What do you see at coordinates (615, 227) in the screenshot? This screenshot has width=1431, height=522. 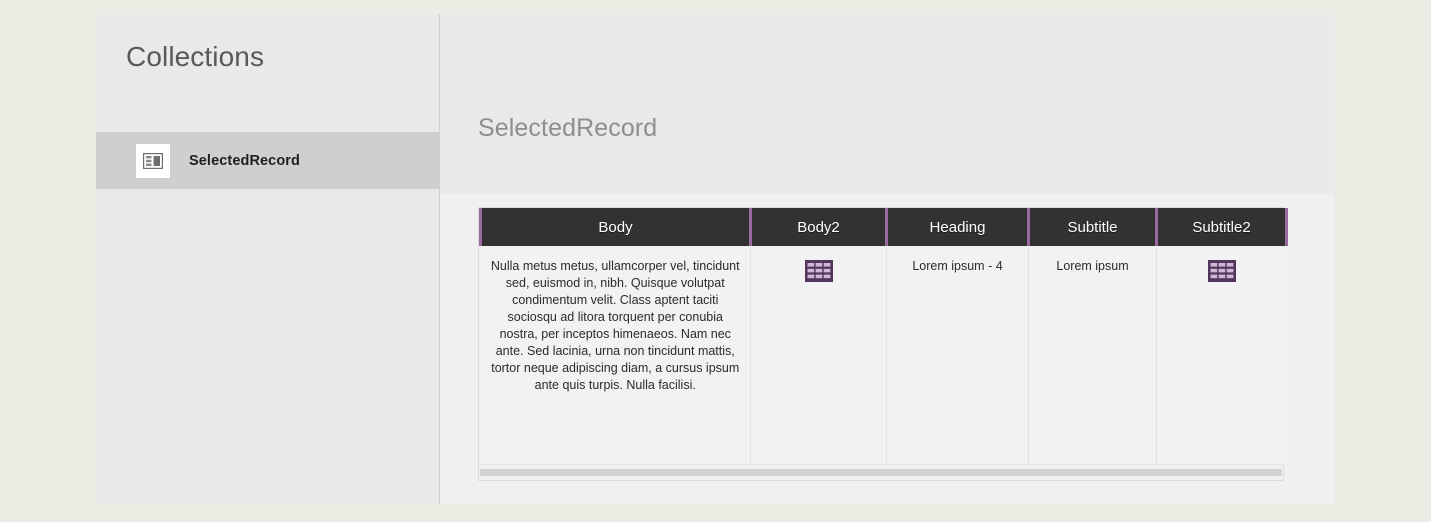 I see `column-header-body: Body` at bounding box center [615, 227].